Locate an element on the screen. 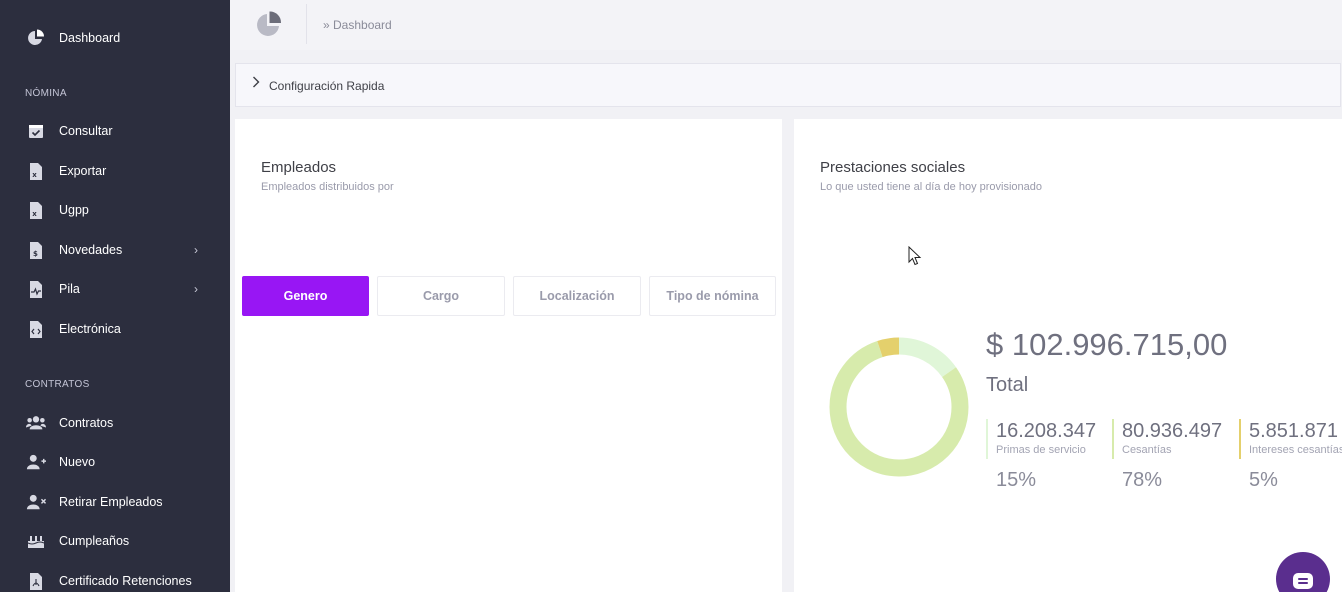 The image size is (1342, 592). stat-name: Primas de servicio is located at coordinates (1041, 450).